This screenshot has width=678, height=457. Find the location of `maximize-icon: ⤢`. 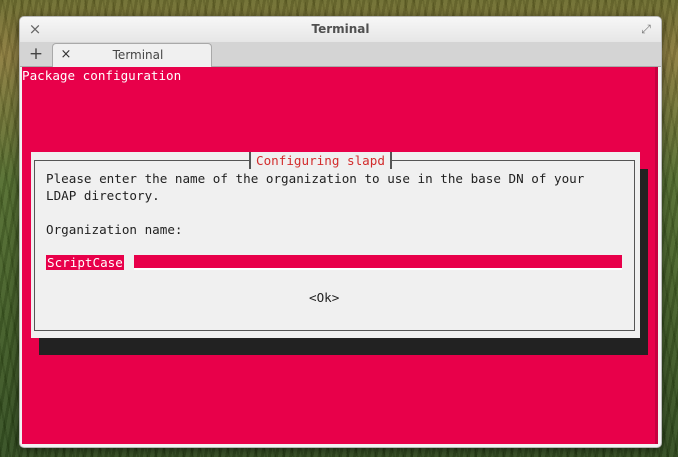

maximize-icon: ⤢ is located at coordinates (646, 29).